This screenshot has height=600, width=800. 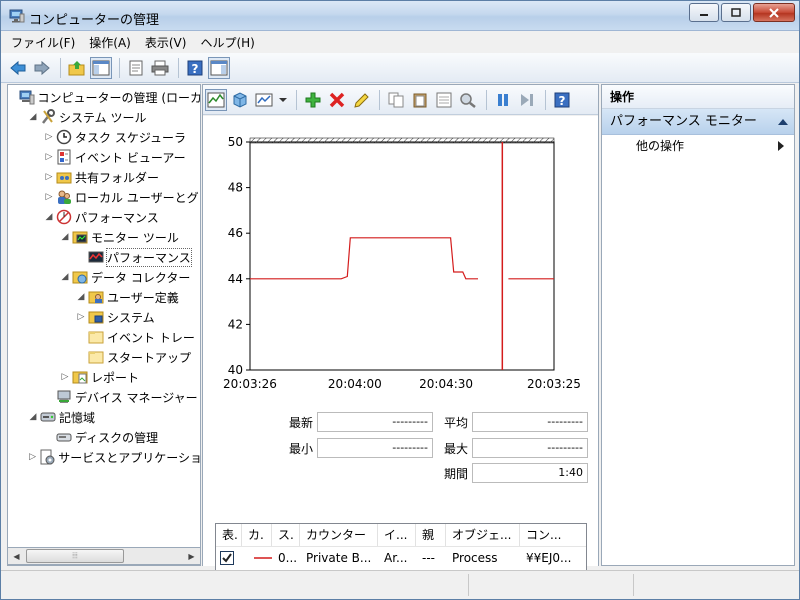 What do you see at coordinates (104, 97) in the screenshot?
I see `tree-node: コンピューターの管理 (ローカ` at bounding box center [104, 97].